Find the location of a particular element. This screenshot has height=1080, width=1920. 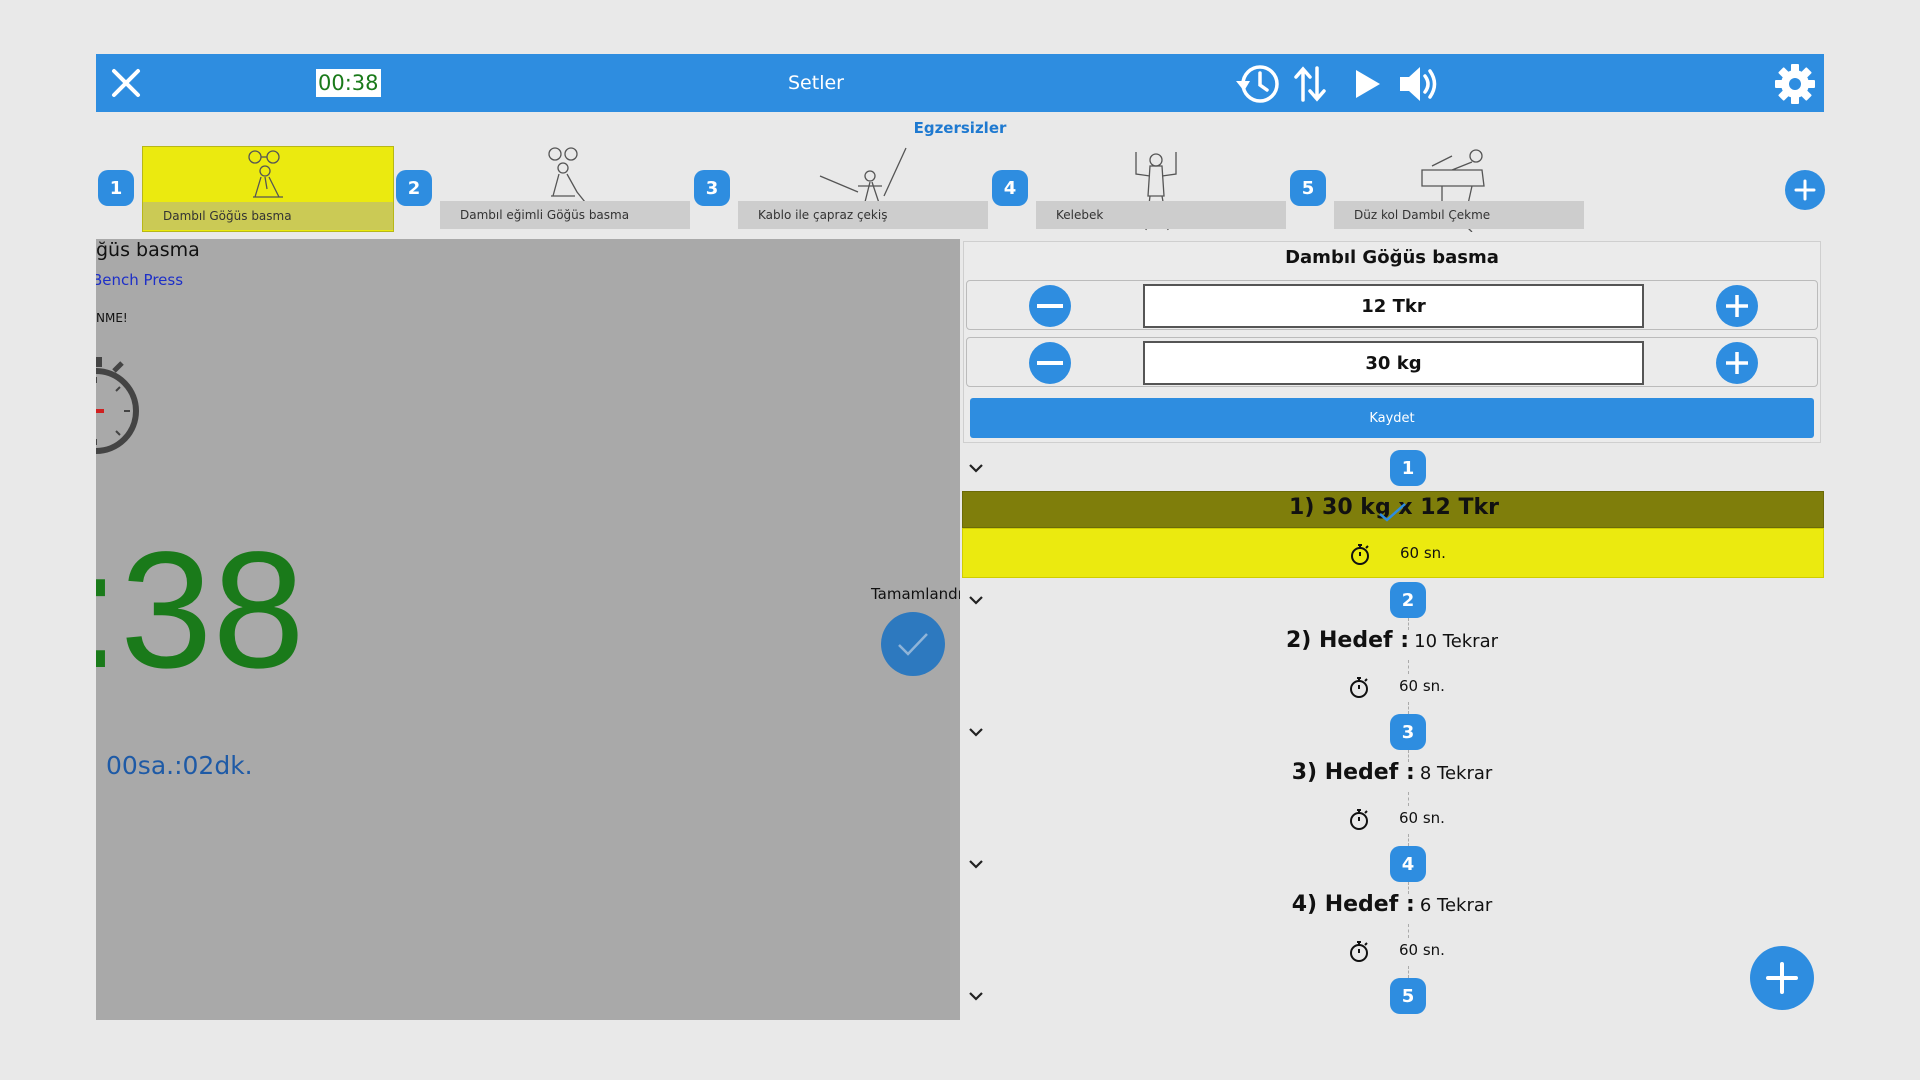

exercise-thumb-1: Dambıl Göğüs basma is located at coordinates (268, 189).